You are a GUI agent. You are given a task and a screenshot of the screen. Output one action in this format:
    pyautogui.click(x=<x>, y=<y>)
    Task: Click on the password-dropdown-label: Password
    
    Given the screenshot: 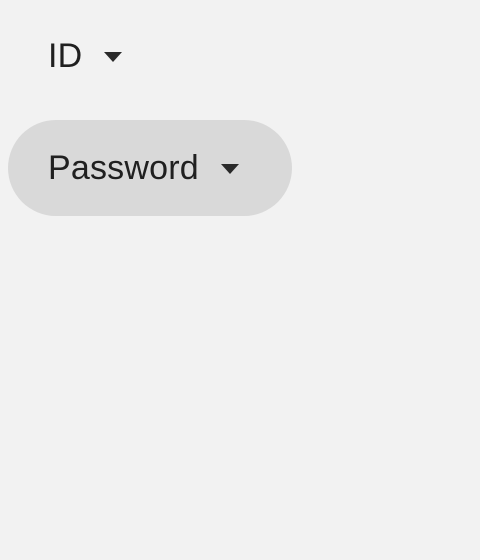 What is the action you would take?
    pyautogui.click(x=123, y=168)
    